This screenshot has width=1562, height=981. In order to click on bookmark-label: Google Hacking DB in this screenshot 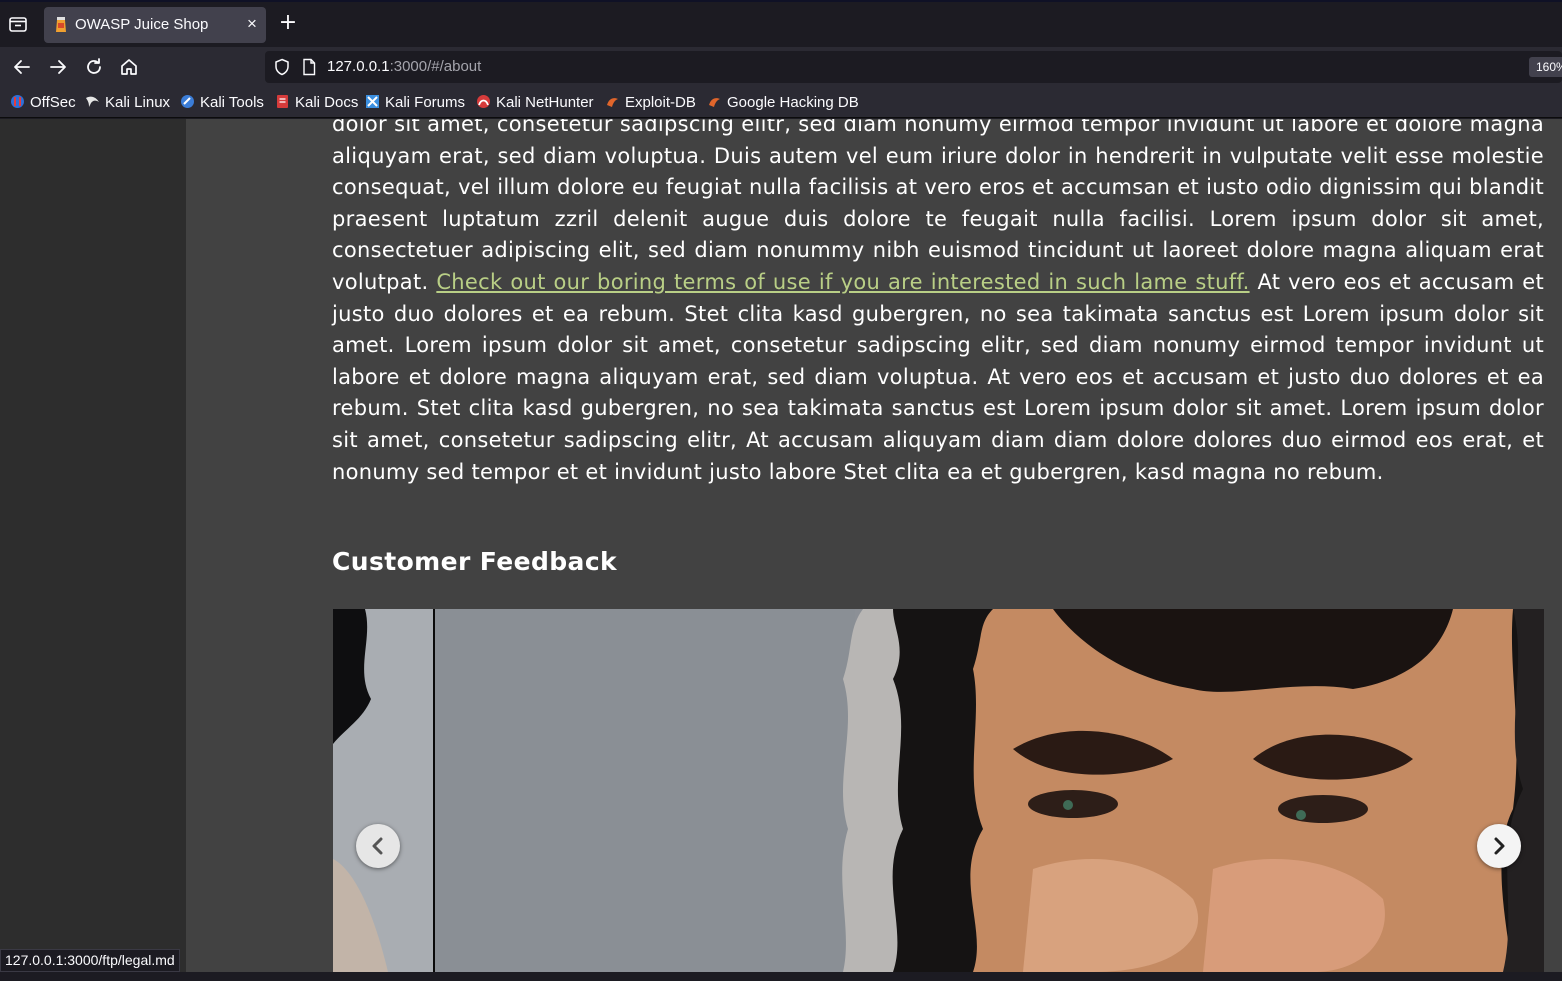, I will do `click(793, 102)`.